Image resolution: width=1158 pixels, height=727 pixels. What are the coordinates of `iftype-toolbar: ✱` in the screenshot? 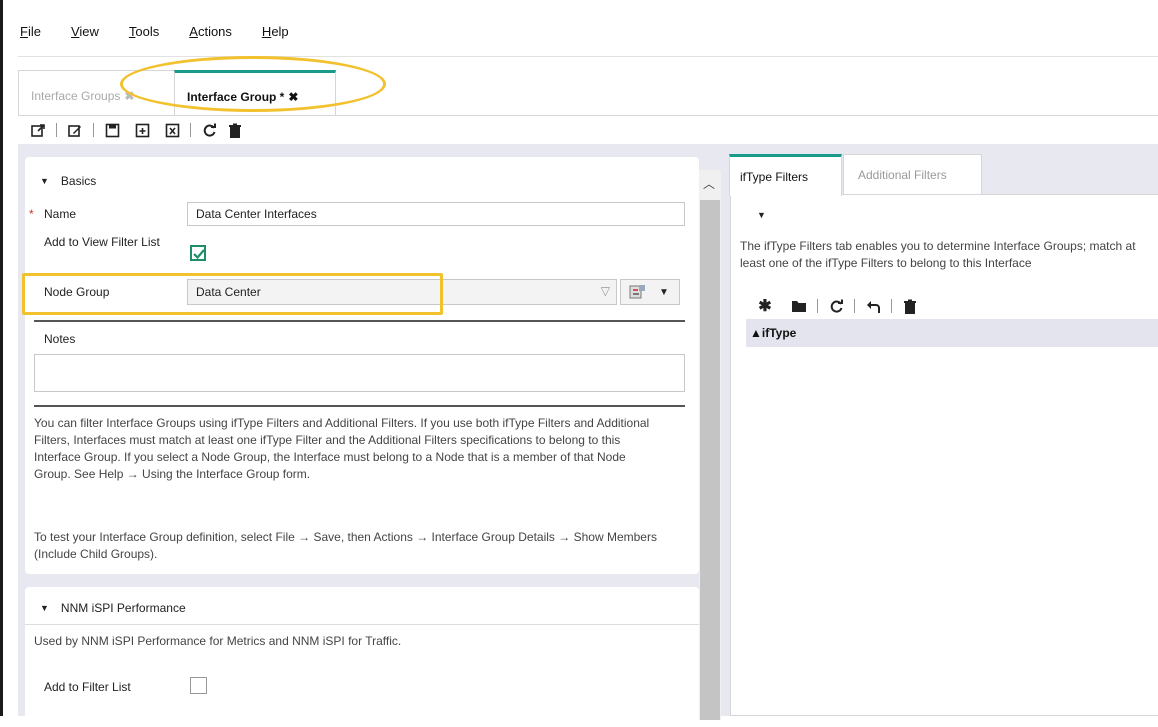 It's located at (840, 306).